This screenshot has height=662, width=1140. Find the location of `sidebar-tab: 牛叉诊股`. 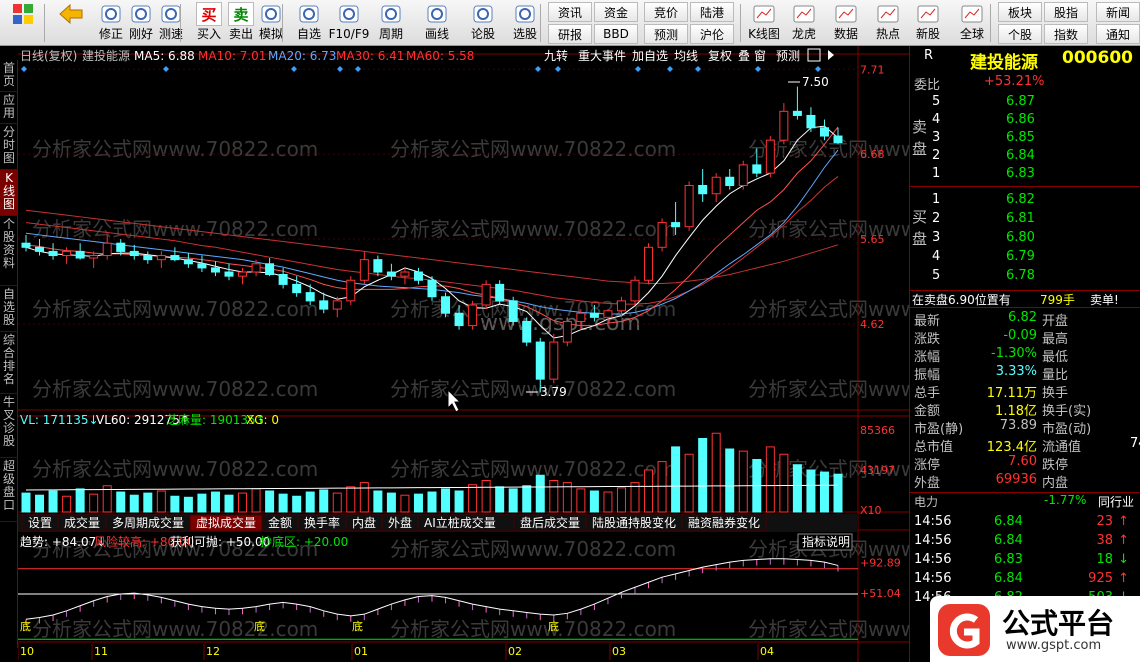

sidebar-tab: 牛叉诊股 is located at coordinates (9, 426).